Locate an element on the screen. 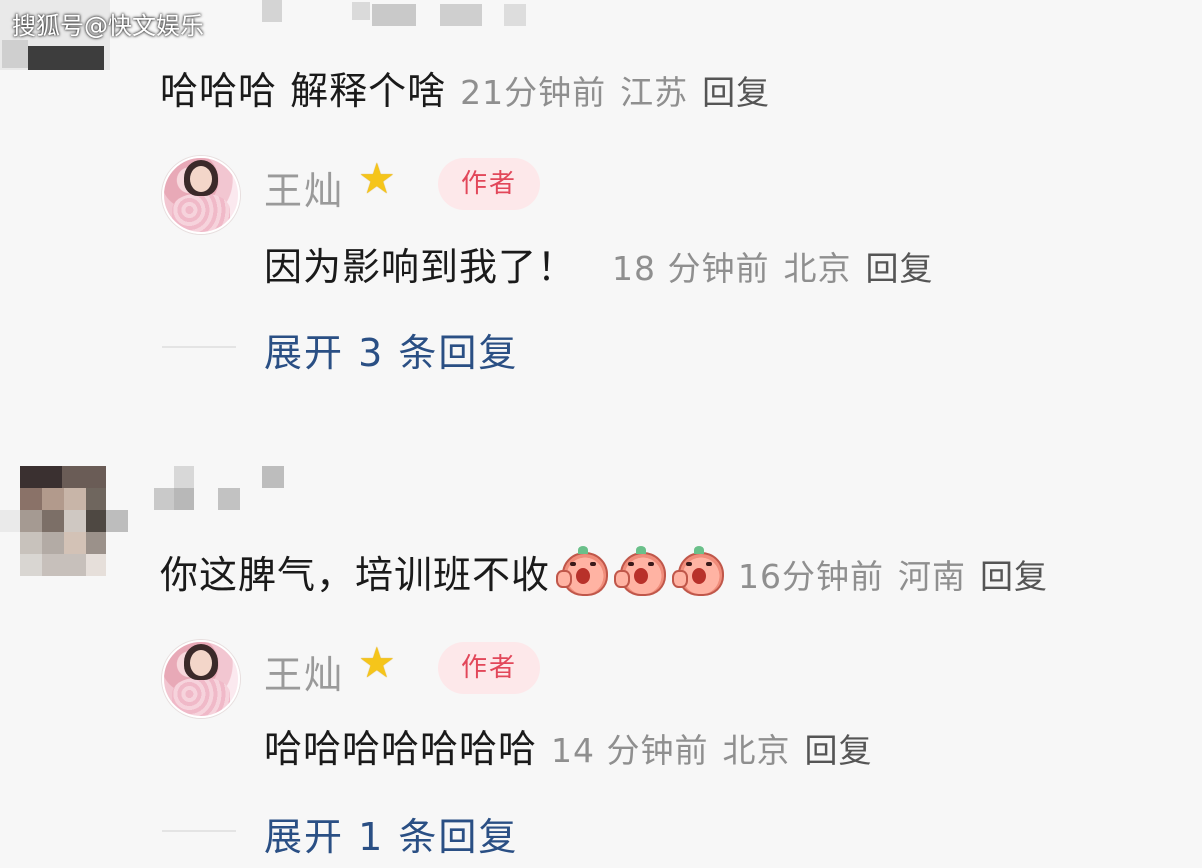  comment-2-time: 16分钟前 is located at coordinates (811, 576).